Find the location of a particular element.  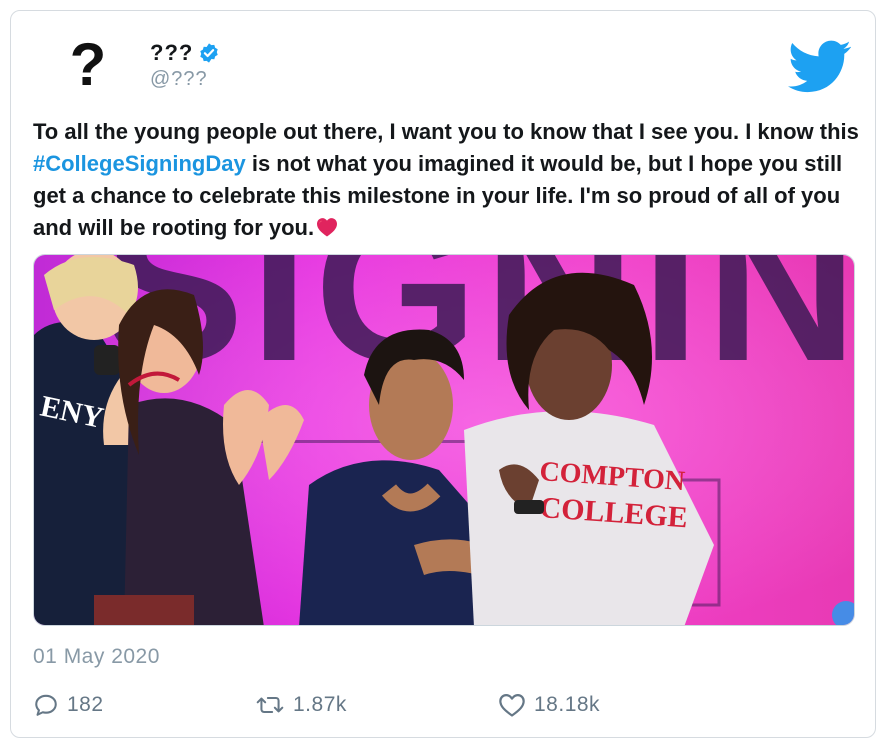

avatar: ? is located at coordinates (88, 65).